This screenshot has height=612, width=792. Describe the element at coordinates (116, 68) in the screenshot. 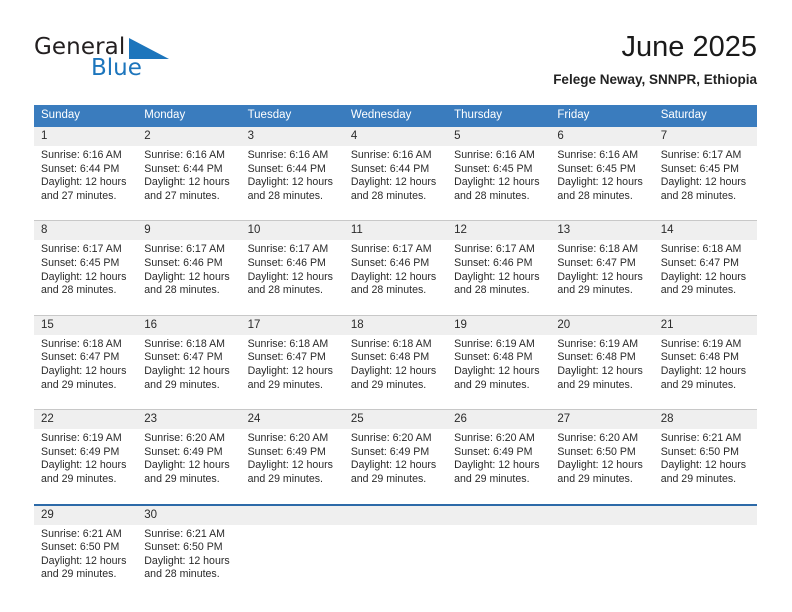

I see `logo-text-blue: Blue` at that location.